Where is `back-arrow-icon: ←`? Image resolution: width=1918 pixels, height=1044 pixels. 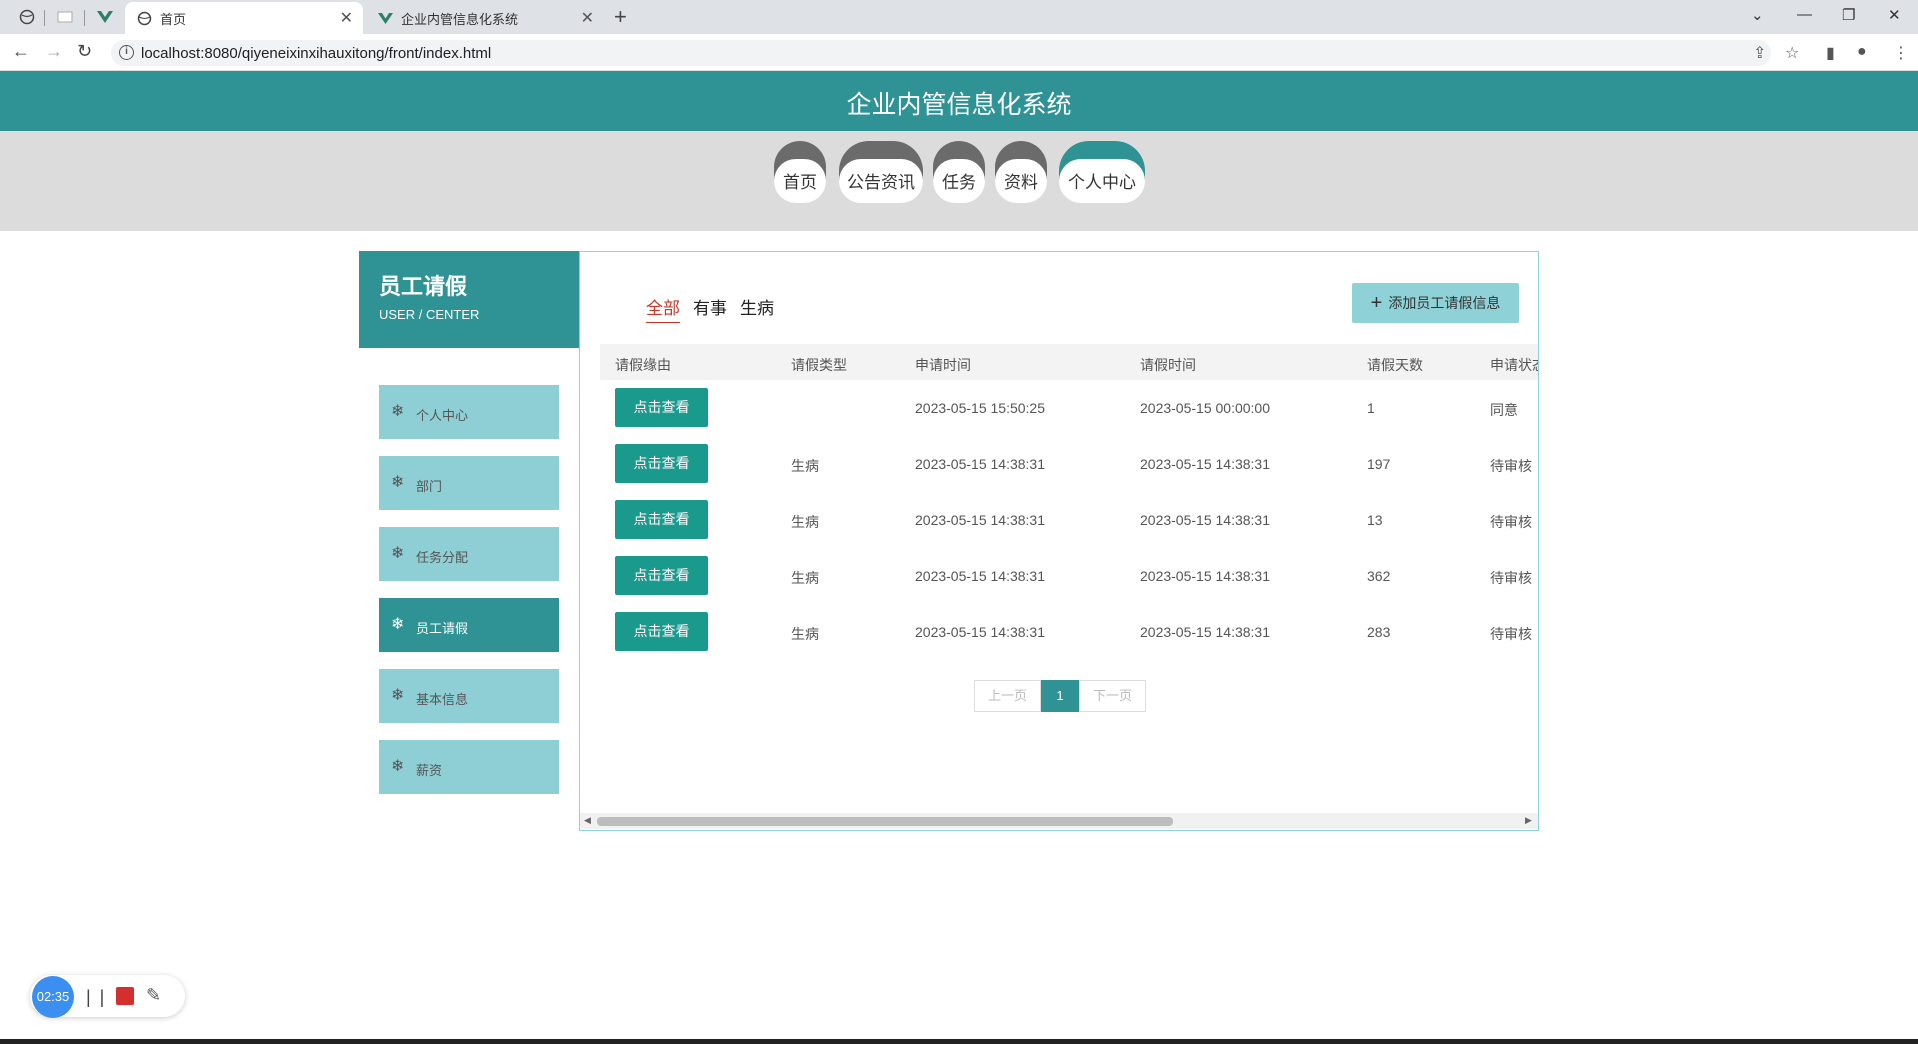 back-arrow-icon: ← is located at coordinates (21, 51).